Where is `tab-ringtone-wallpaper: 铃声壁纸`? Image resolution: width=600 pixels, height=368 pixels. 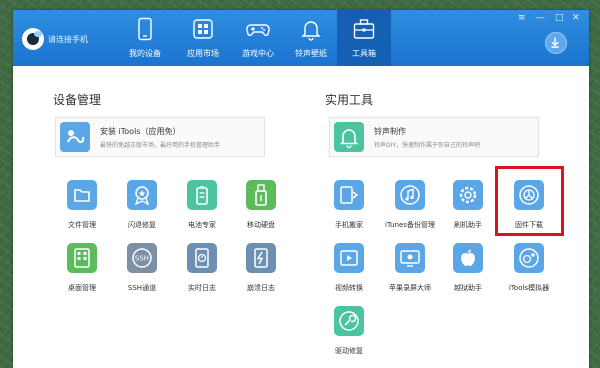 tab-ringtone-wallpaper: 铃声壁纸 is located at coordinates (311, 38).